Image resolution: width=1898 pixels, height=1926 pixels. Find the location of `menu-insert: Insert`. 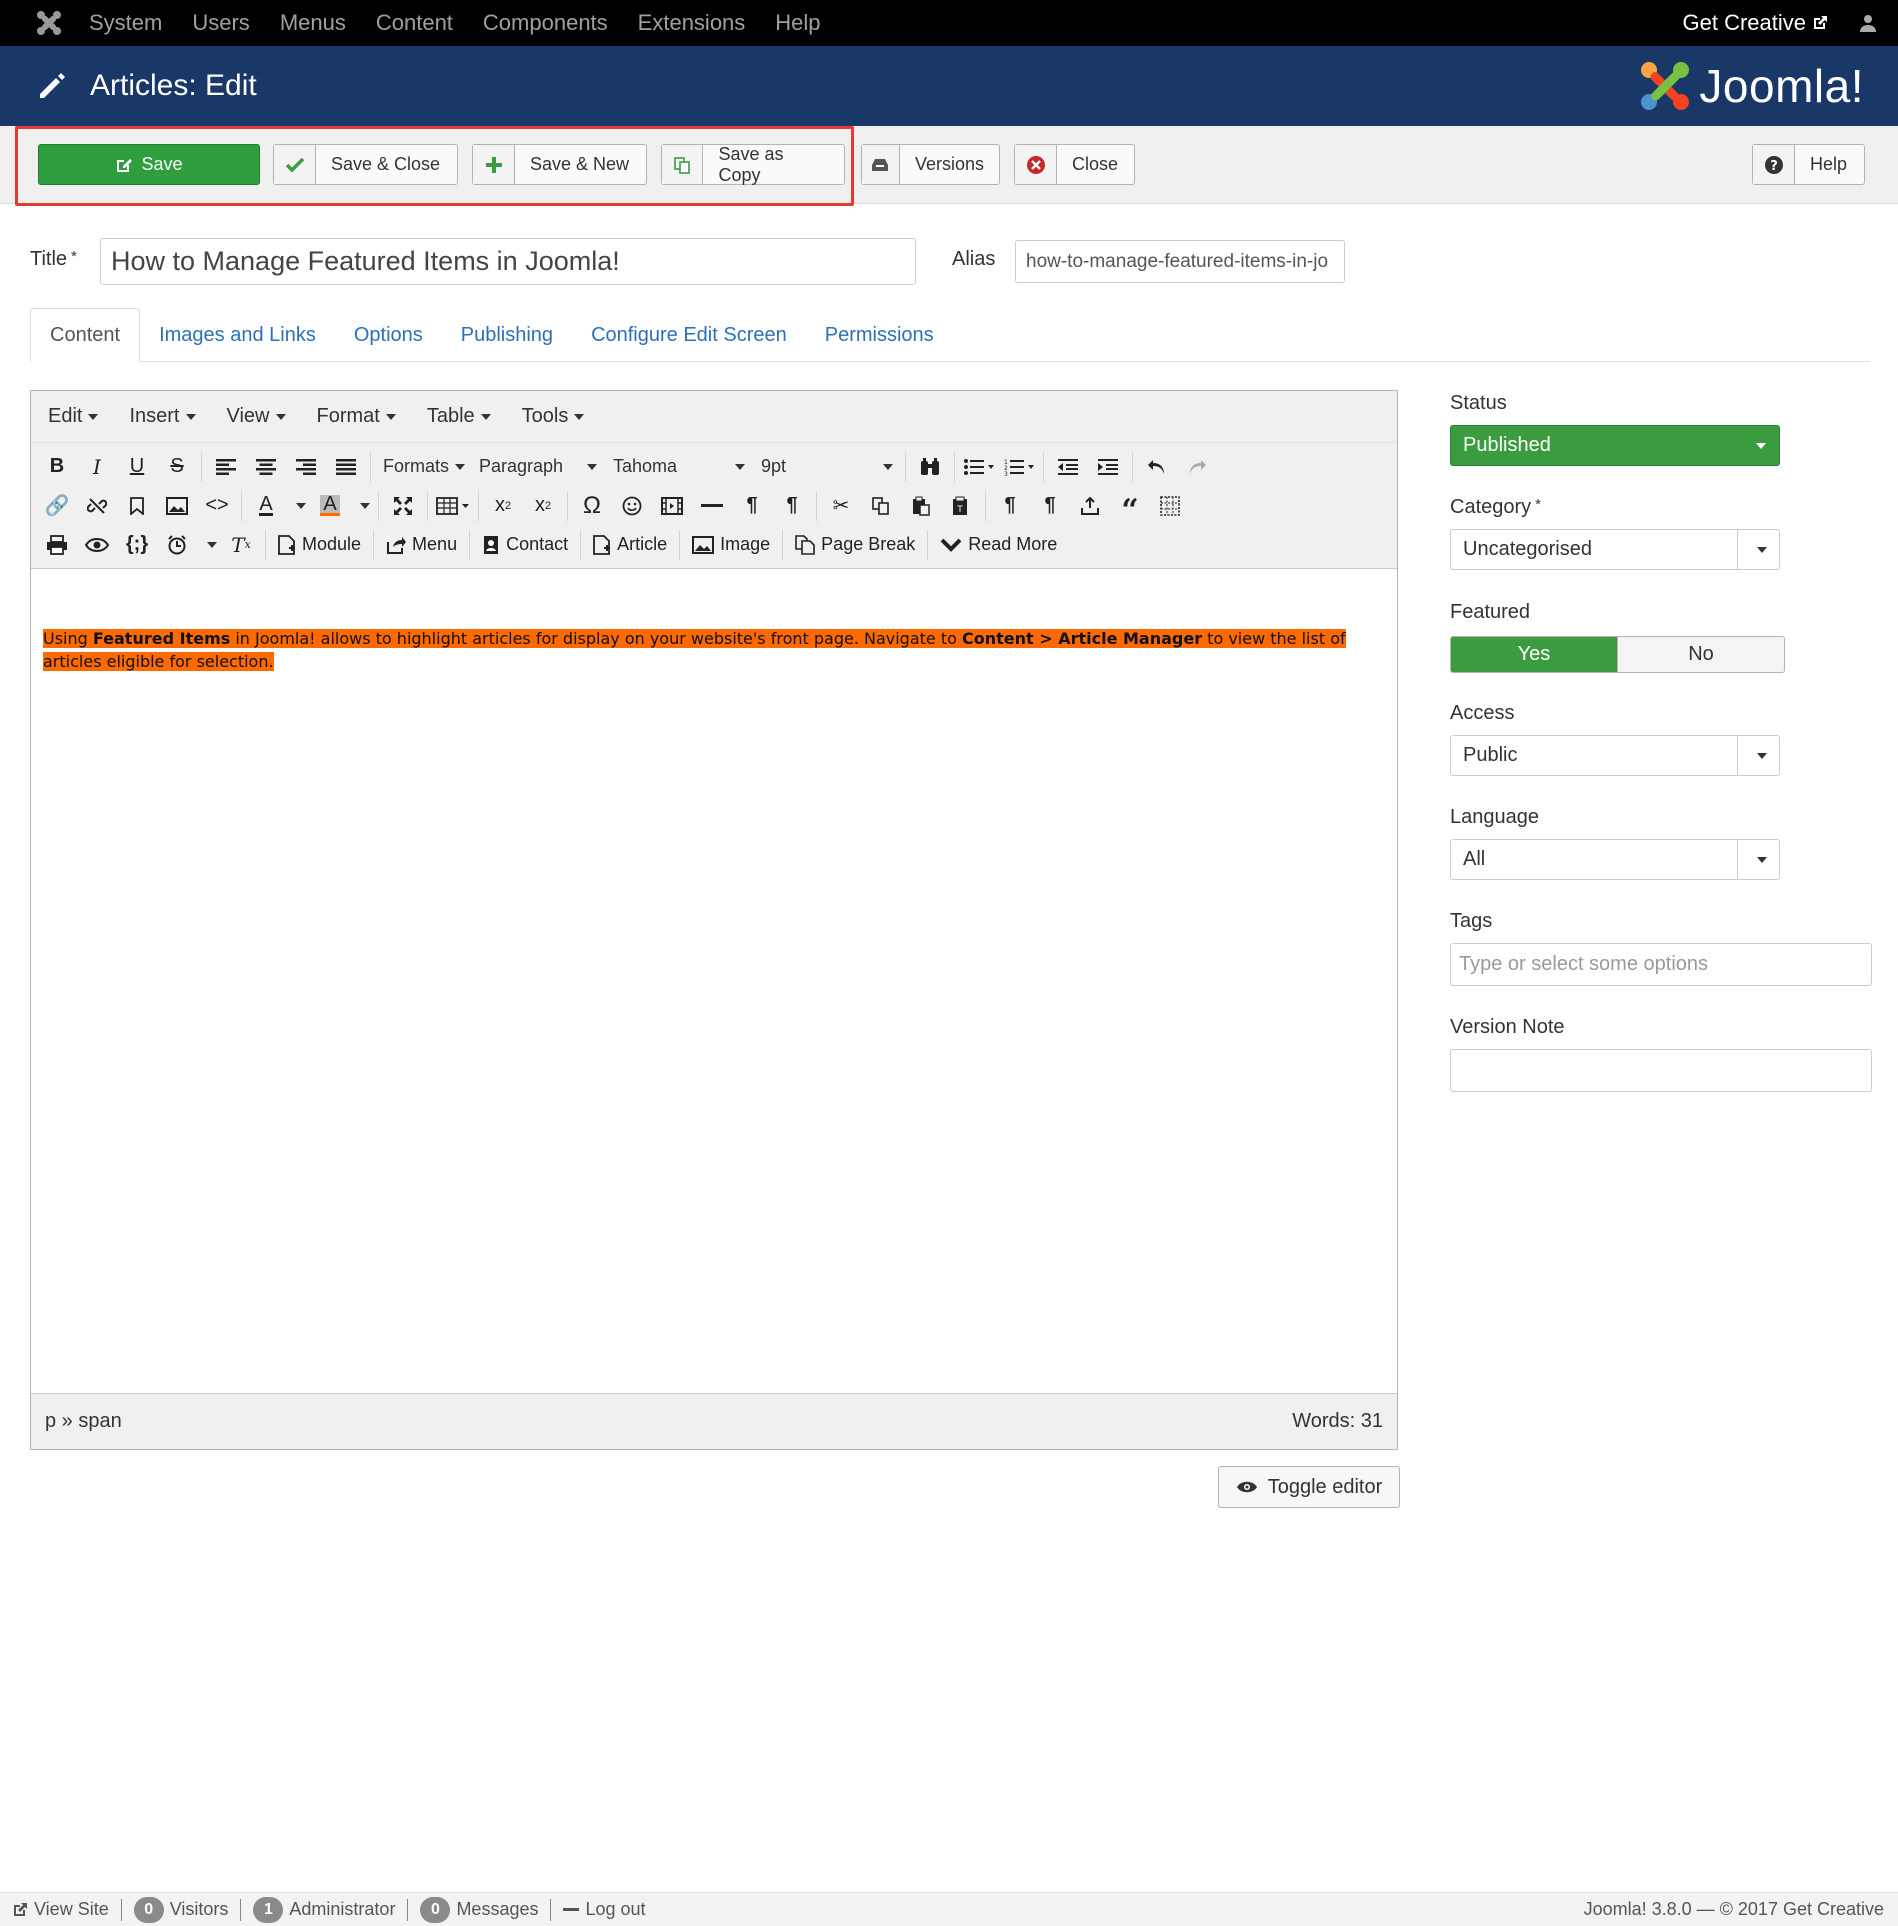

menu-insert: Insert is located at coordinates (160, 416).